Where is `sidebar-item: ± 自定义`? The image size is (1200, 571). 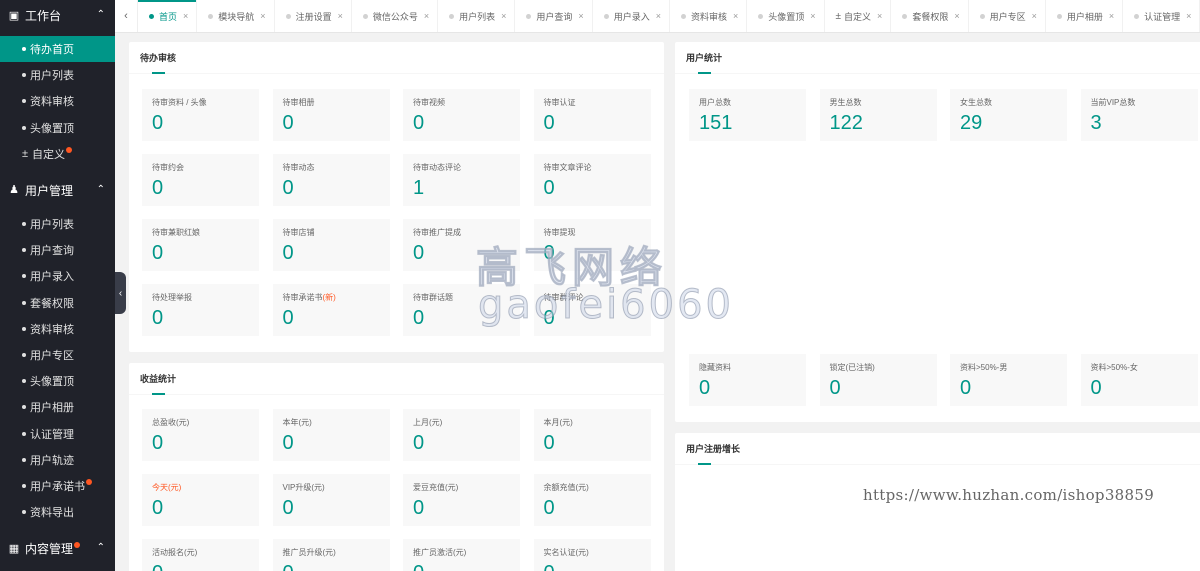
sidebar-item: ± 自定义 is located at coordinates (57, 154).